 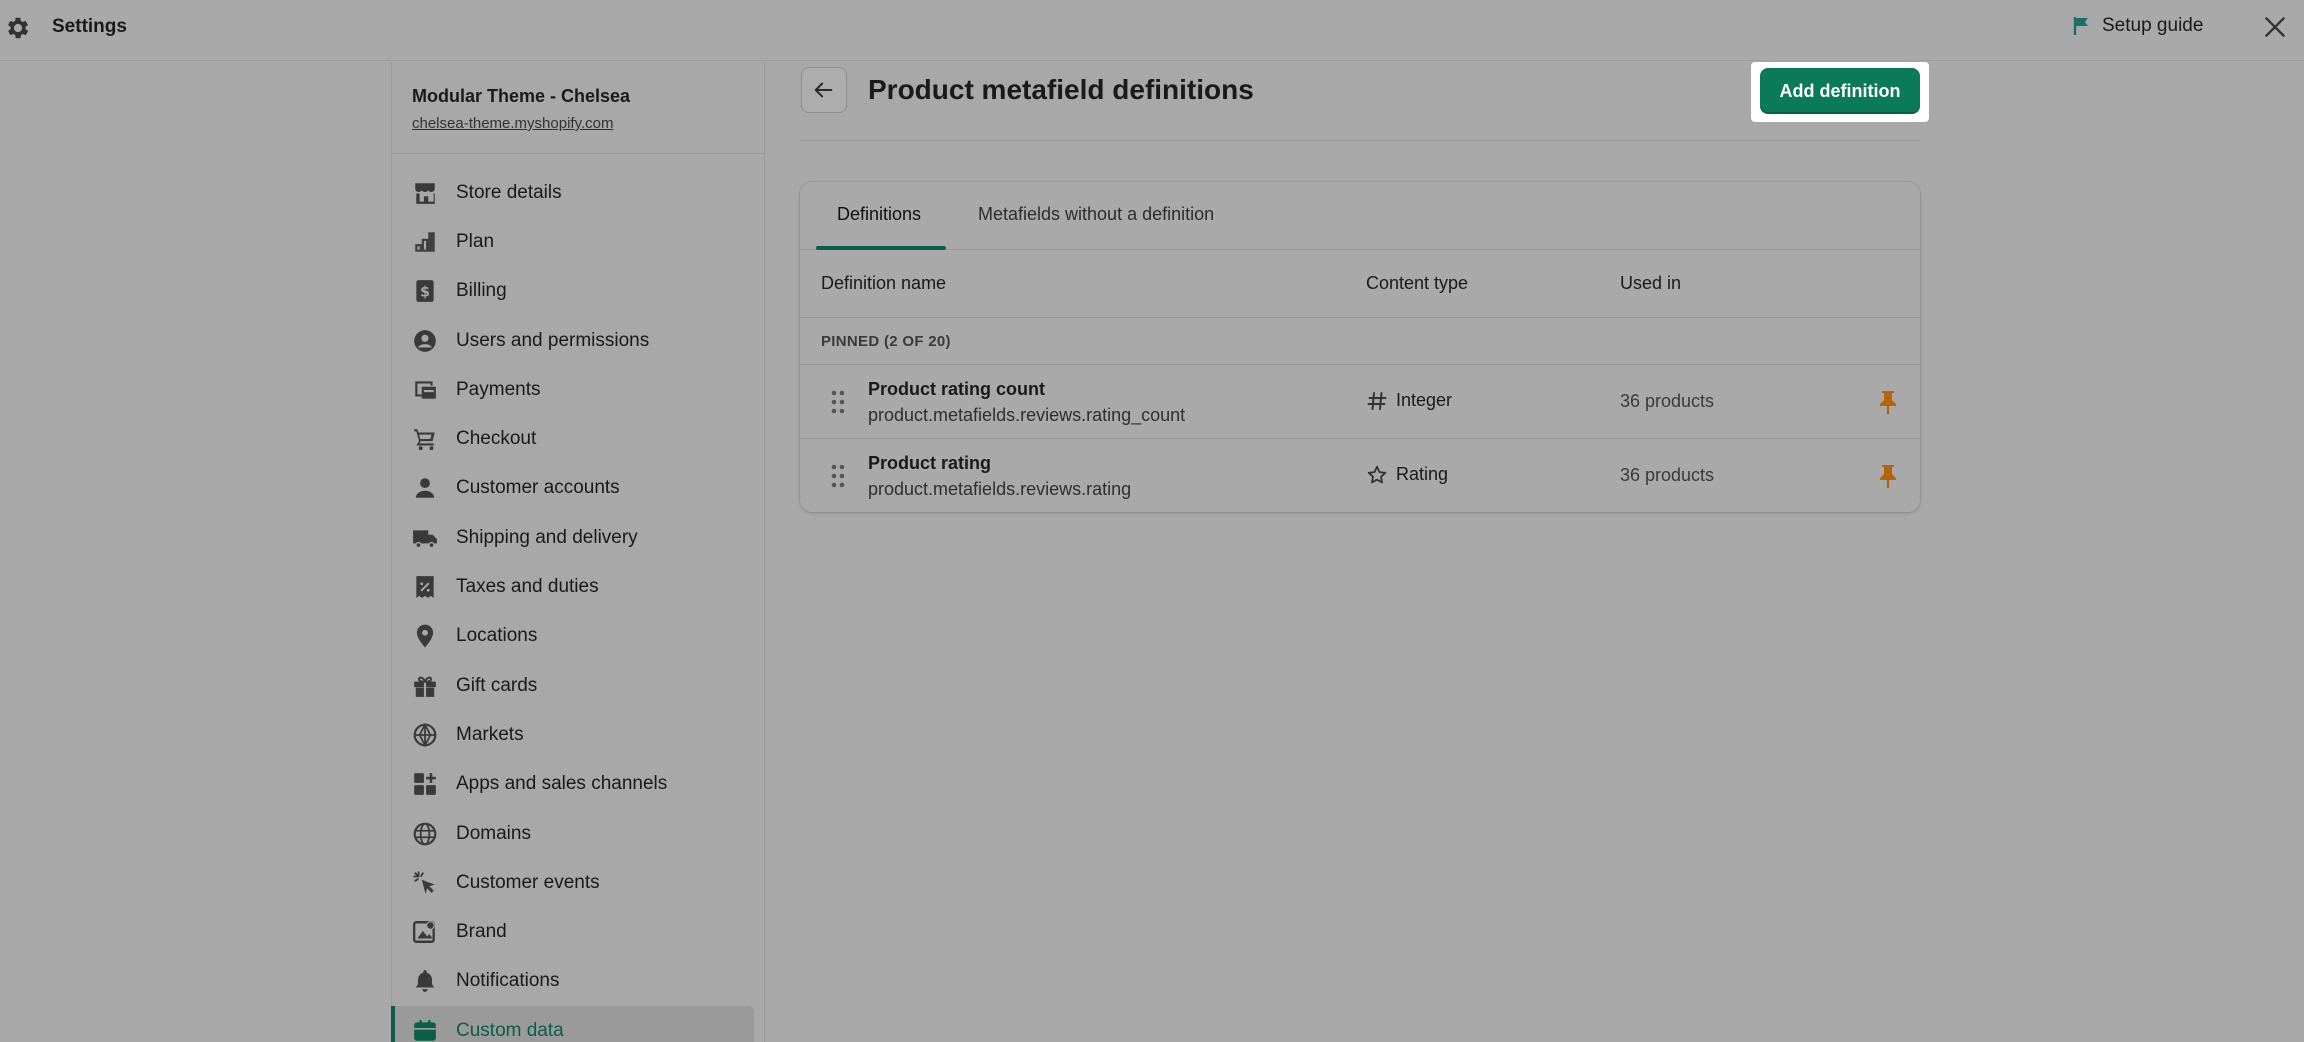 What do you see at coordinates (425, 1030) in the screenshot?
I see `custom-data-icon` at bounding box center [425, 1030].